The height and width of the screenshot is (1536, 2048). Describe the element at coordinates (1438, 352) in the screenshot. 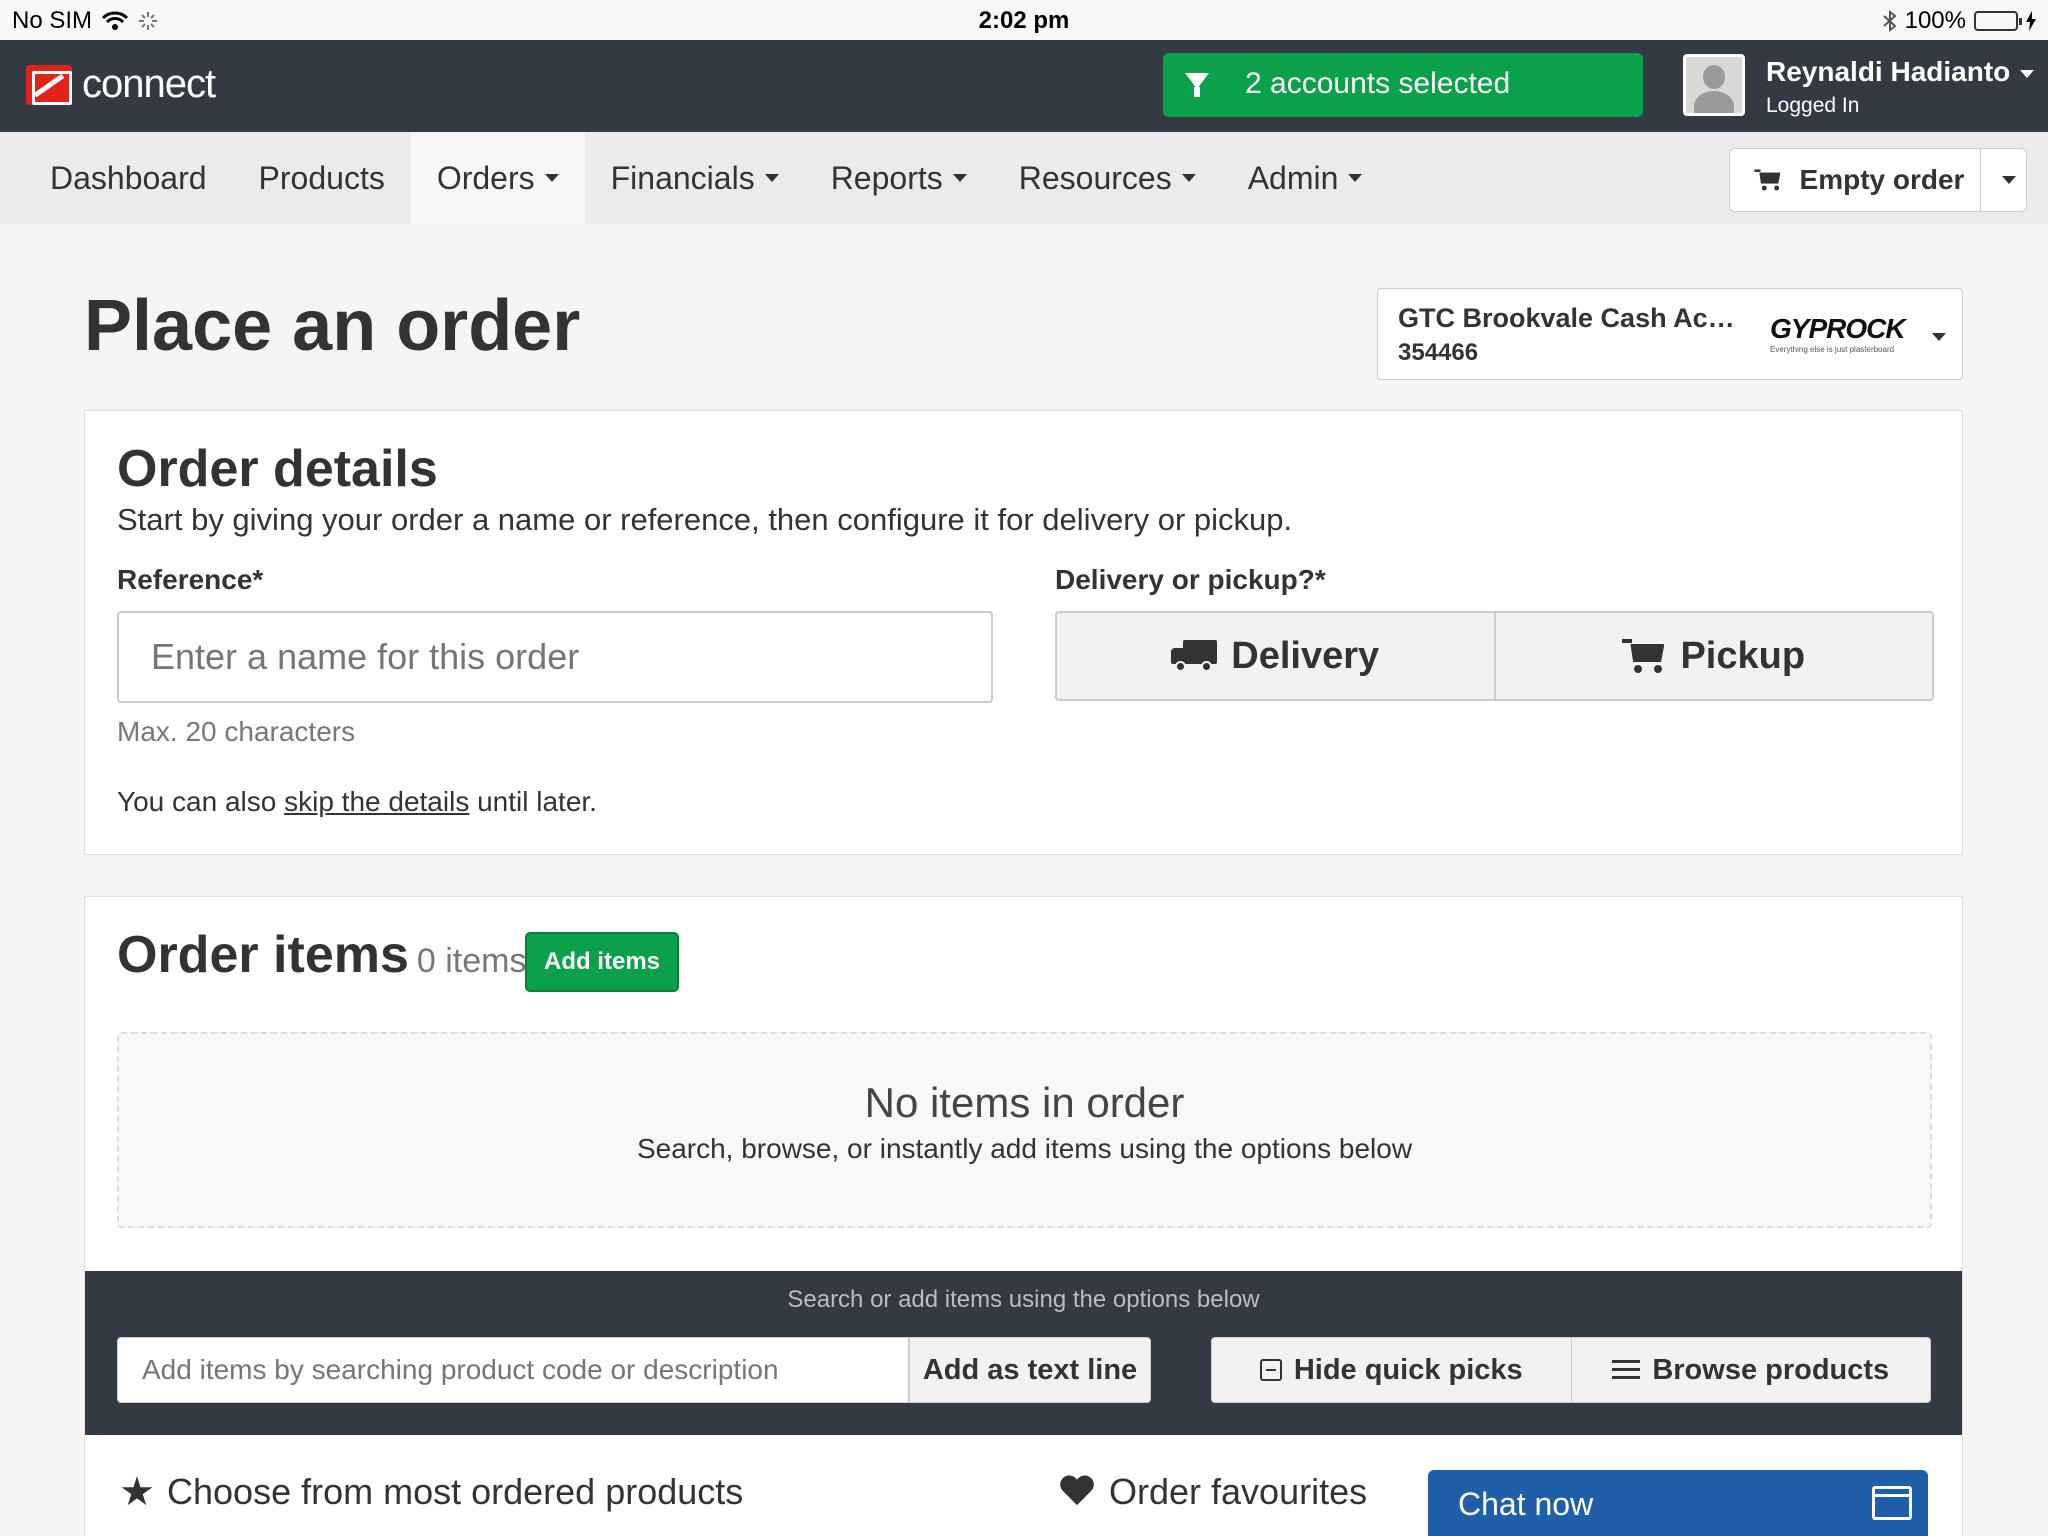

I see `account-number: 354466` at that location.